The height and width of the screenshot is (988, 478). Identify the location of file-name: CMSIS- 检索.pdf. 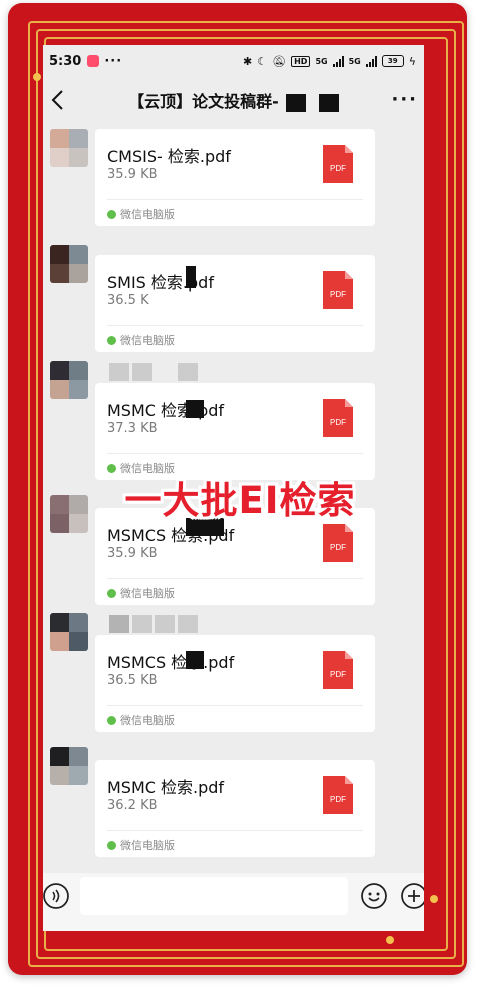
(169, 156).